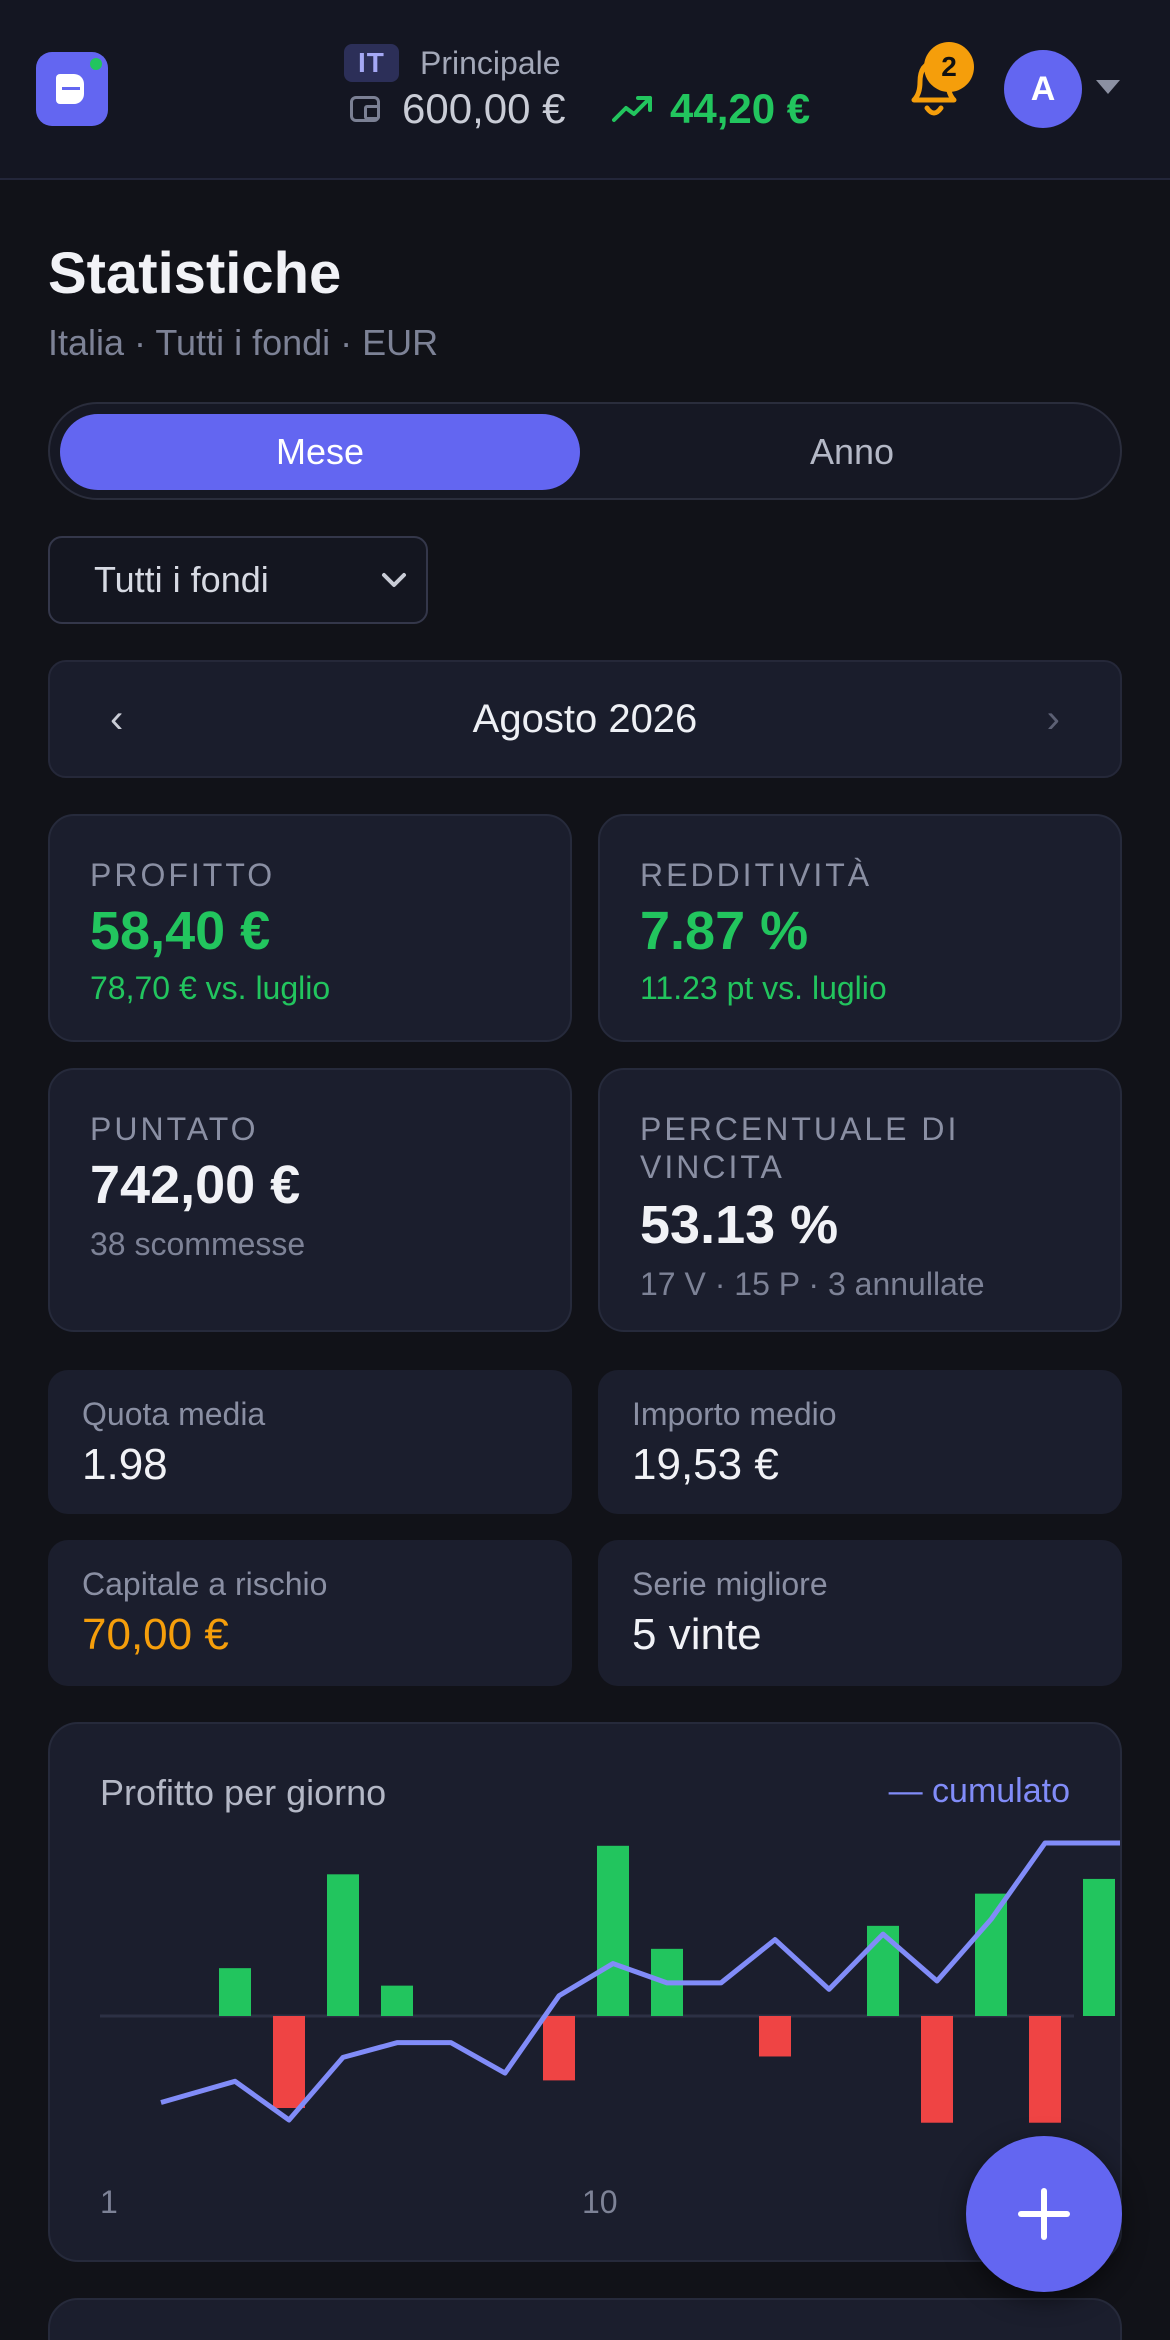  I want to click on winrate-value: 53.13 %, so click(739, 1225).